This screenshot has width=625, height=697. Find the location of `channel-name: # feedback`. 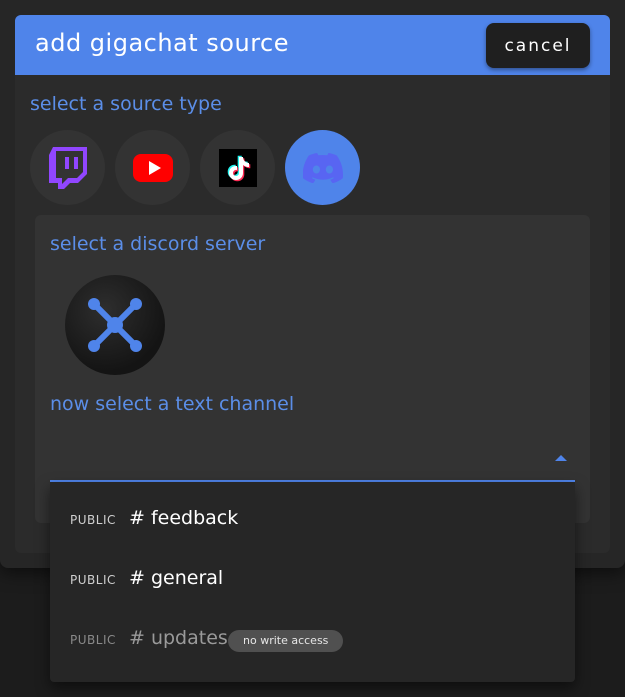

channel-name: # feedback is located at coordinates (184, 518).